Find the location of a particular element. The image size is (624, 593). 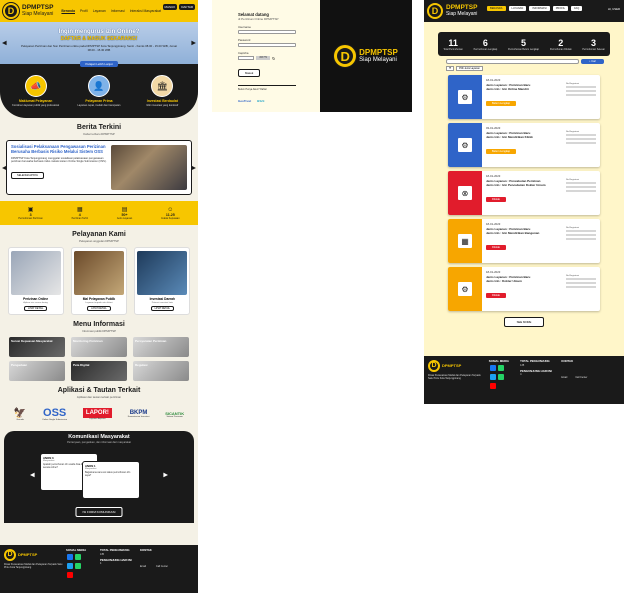

nav-item-profil: PROFIL is located at coordinates (560, 8).